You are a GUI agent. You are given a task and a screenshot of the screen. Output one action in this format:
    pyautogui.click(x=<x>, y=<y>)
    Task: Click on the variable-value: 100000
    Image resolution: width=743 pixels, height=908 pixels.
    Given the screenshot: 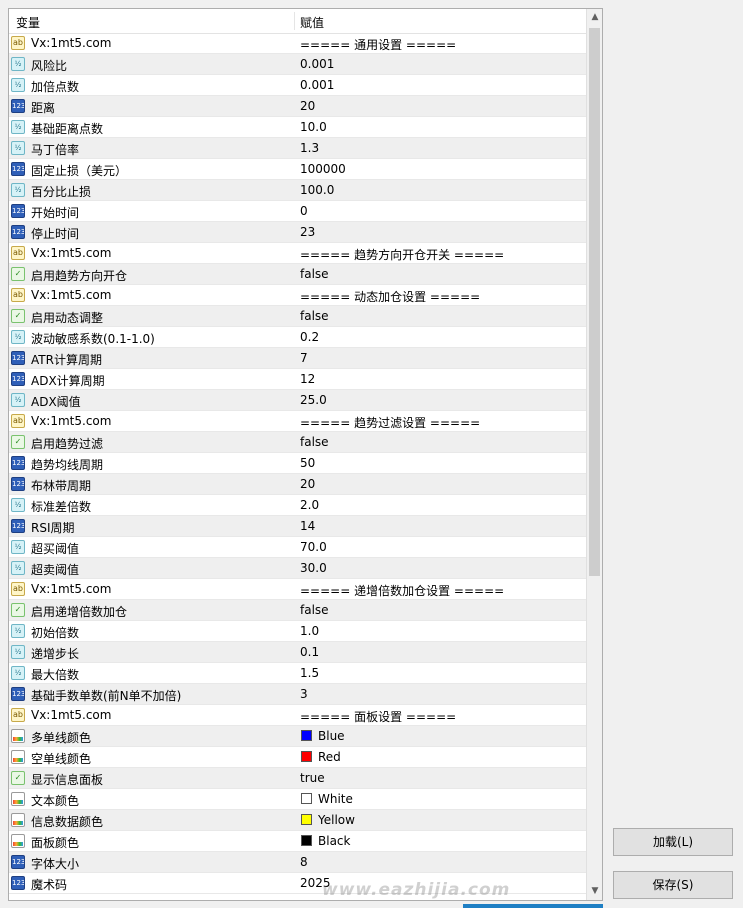 What is the action you would take?
    pyautogui.click(x=323, y=169)
    